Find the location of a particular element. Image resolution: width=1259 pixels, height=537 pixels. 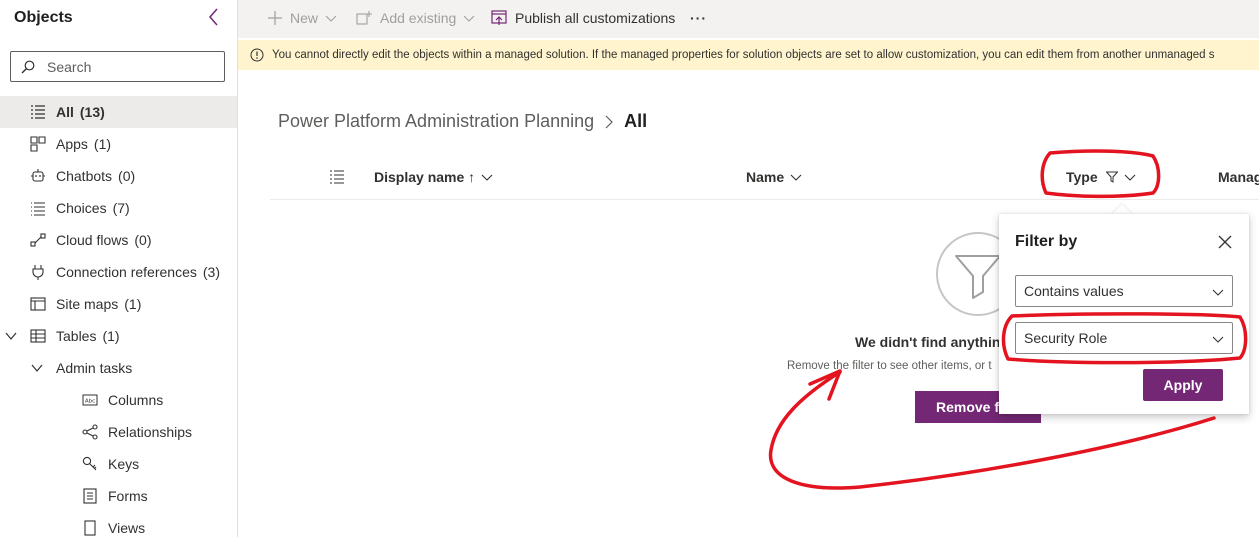

sidebar-item-cloud-flows: Cloud flows (0) is located at coordinates (118, 240).